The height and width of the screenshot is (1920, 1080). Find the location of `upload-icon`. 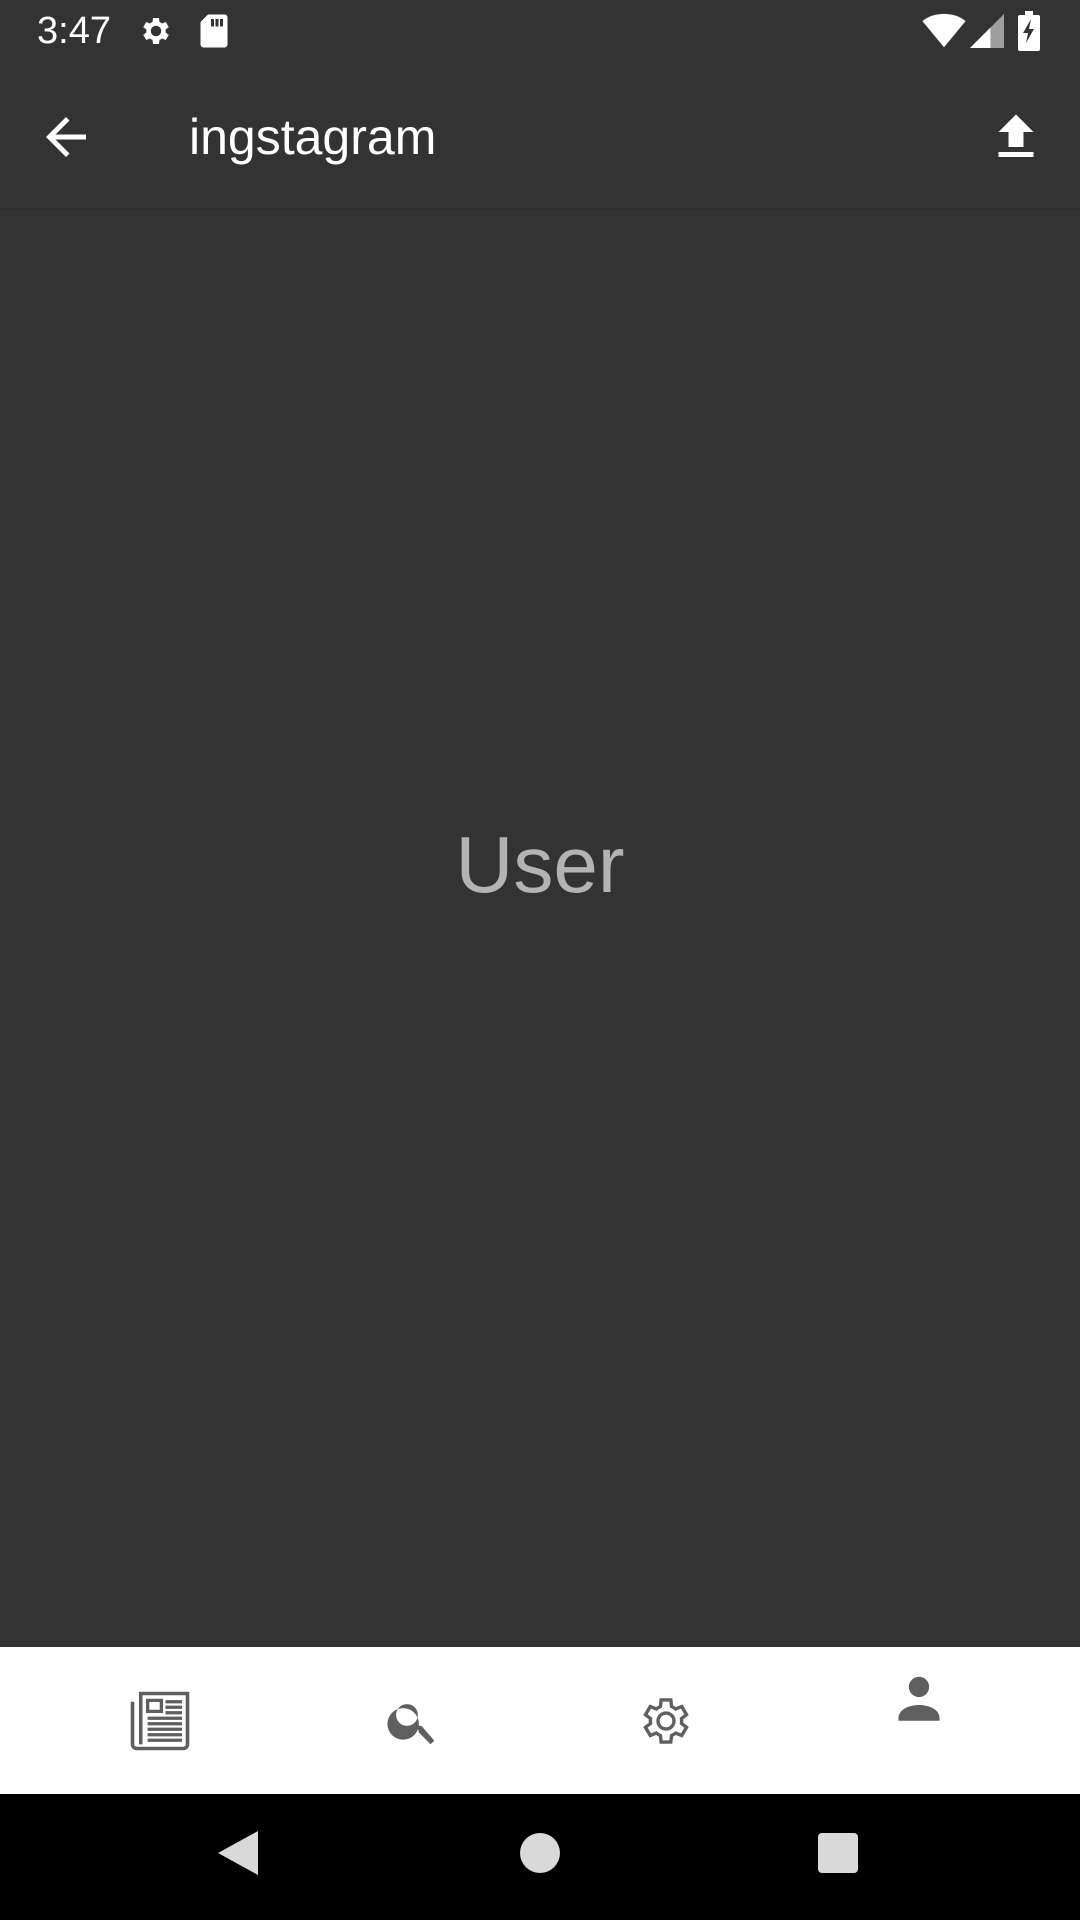

upload-icon is located at coordinates (1016, 142).